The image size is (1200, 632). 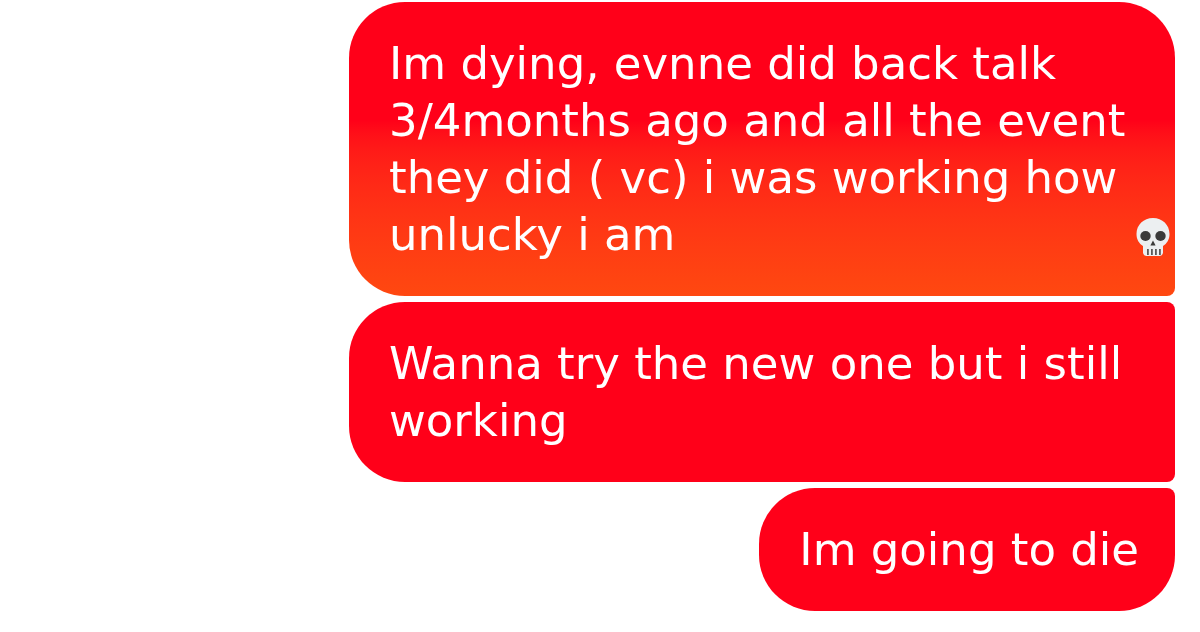 I want to click on message-text: Im going to die, so click(x=969, y=550).